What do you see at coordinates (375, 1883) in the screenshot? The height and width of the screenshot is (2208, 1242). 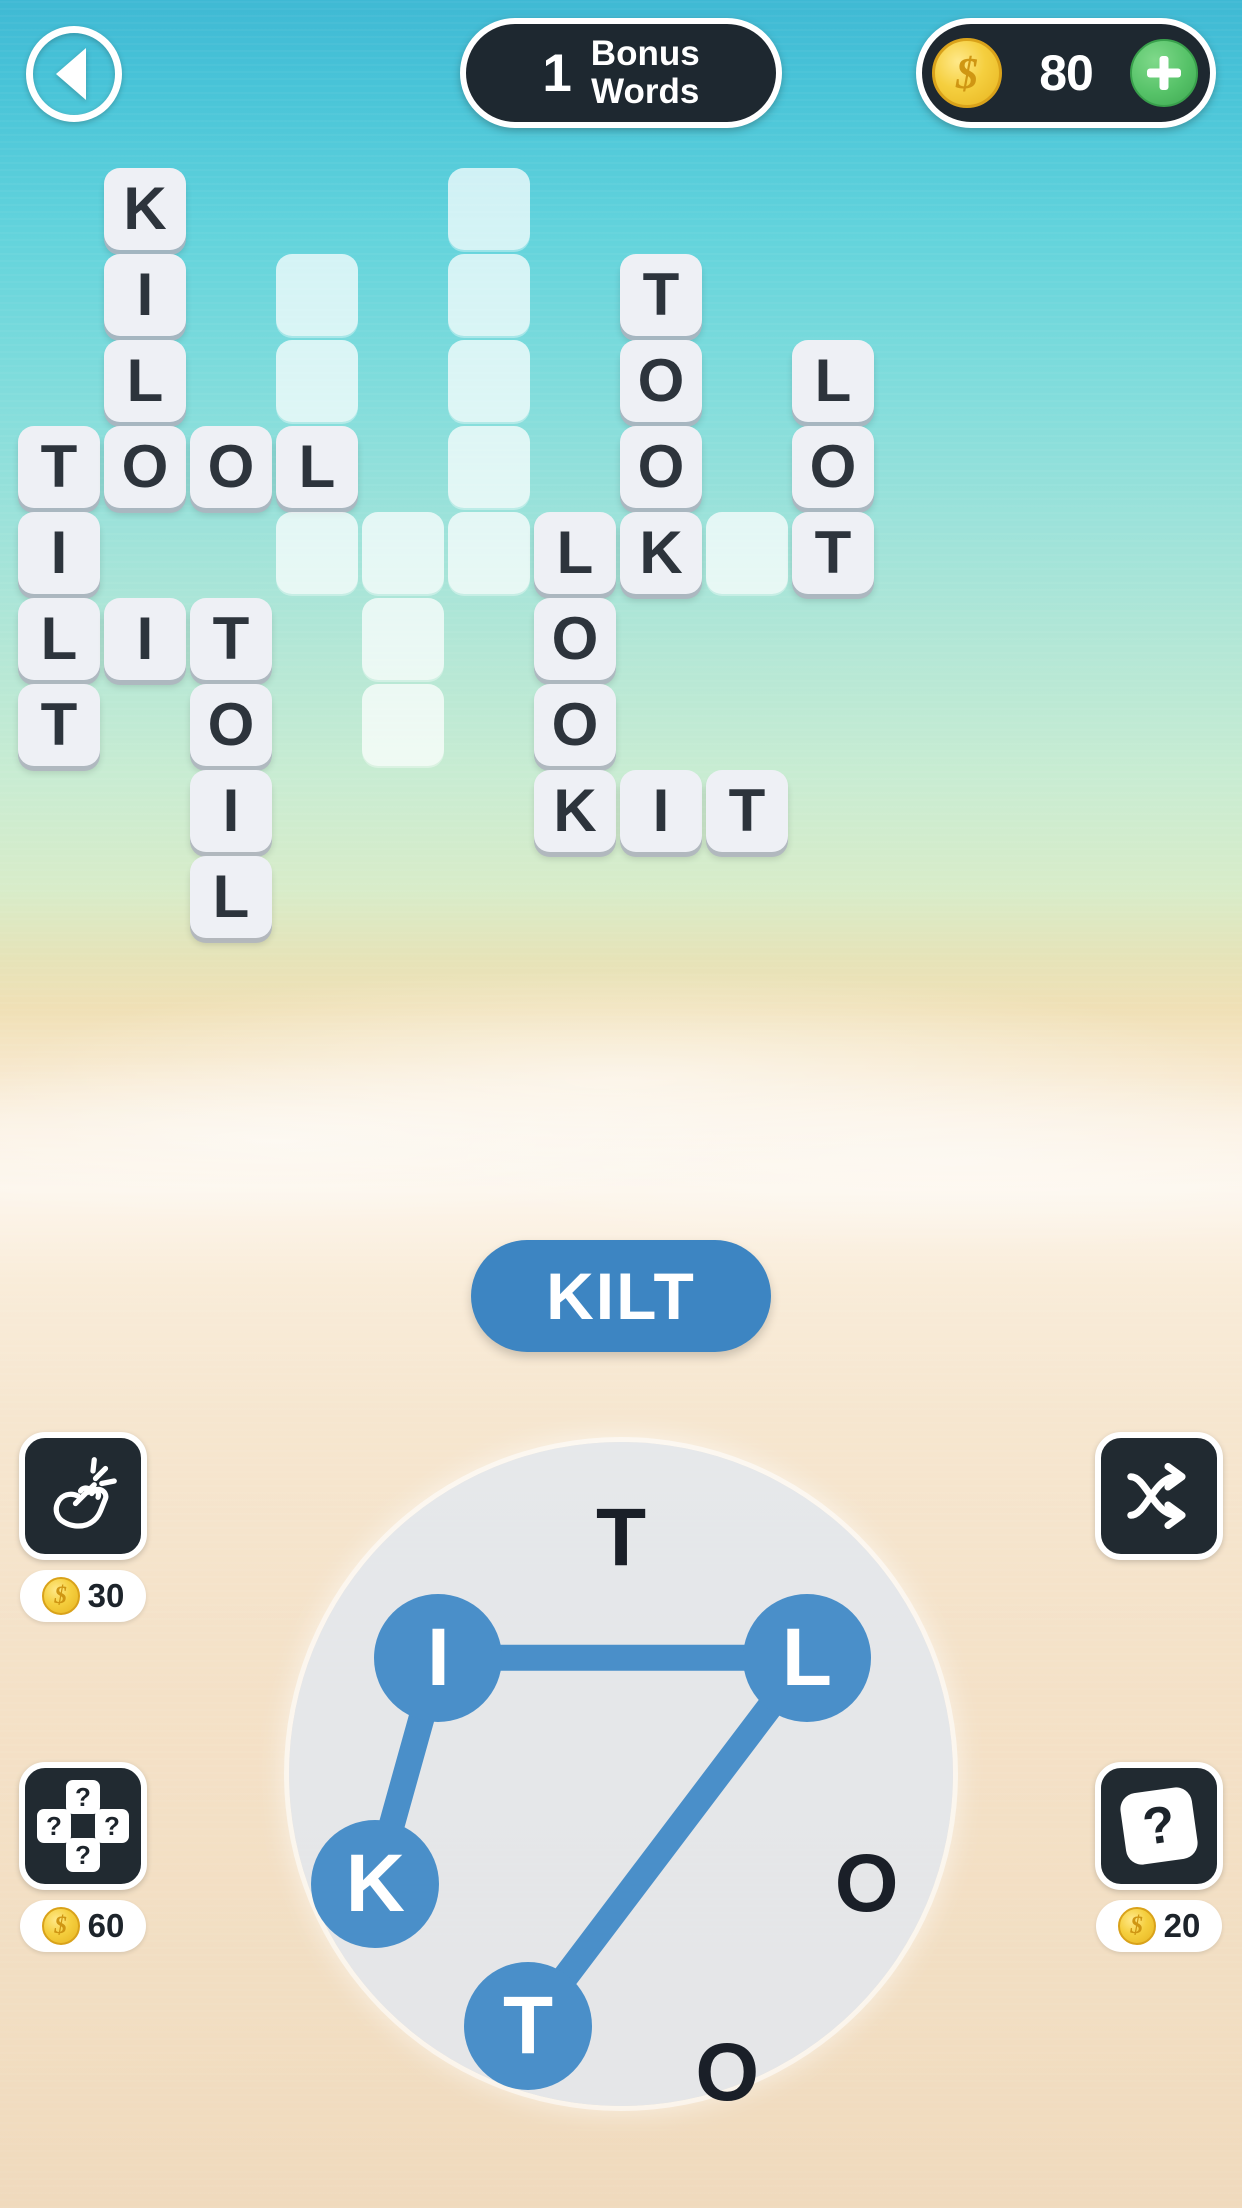 I see `wheel-letter-k: K` at bounding box center [375, 1883].